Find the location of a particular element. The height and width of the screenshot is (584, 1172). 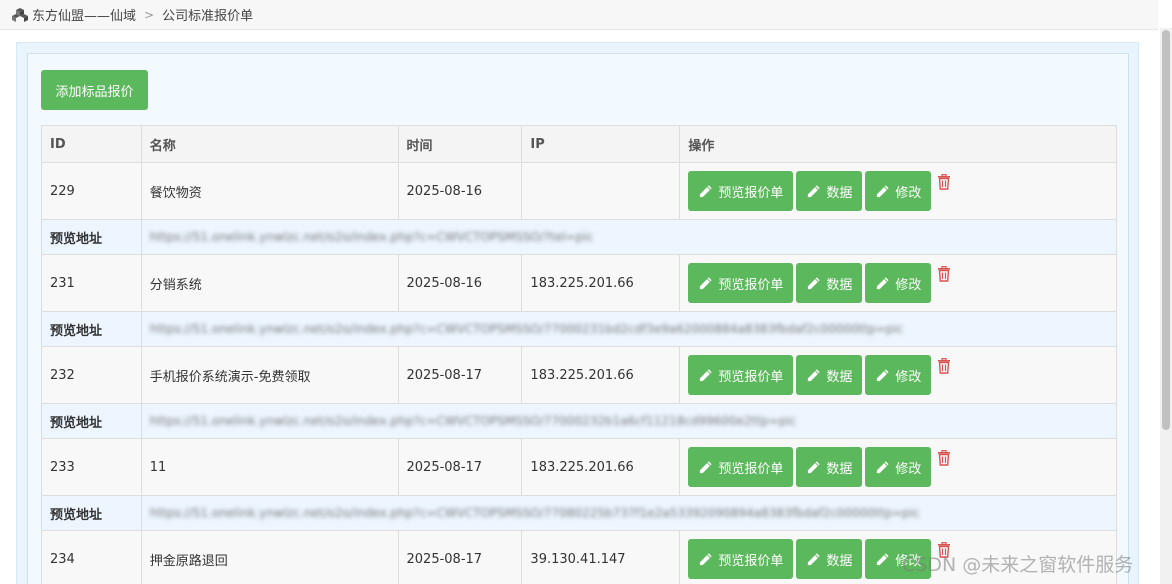

breadcrumb-home-link: 东方仙盟——仙域 is located at coordinates (84, 14).